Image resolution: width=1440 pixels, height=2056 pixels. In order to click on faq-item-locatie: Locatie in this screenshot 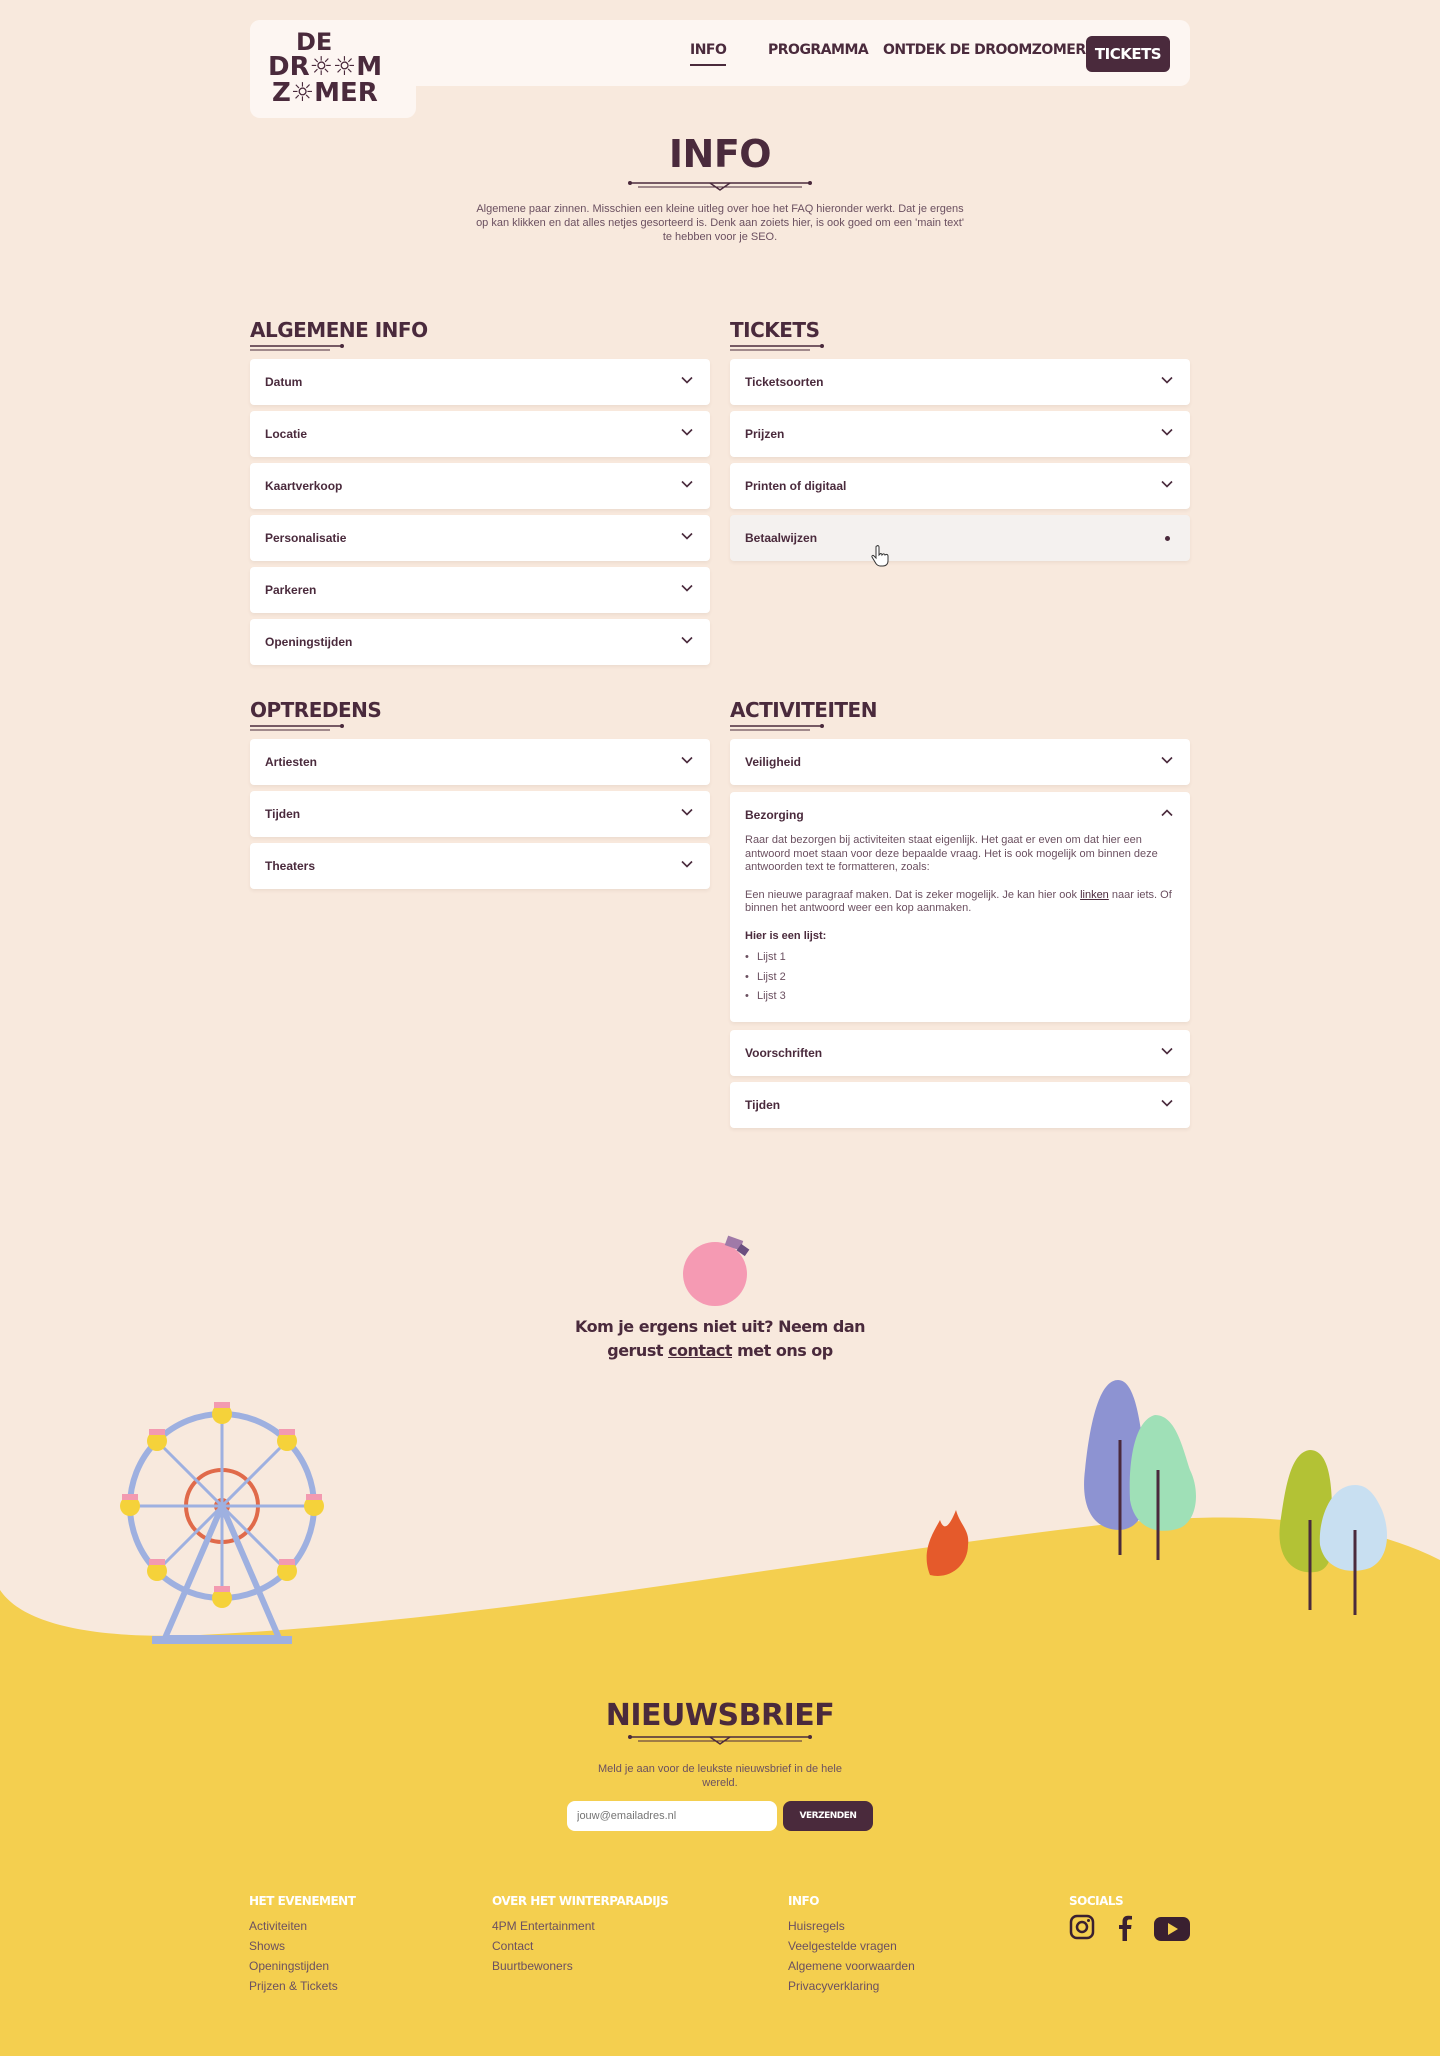, I will do `click(480, 434)`.